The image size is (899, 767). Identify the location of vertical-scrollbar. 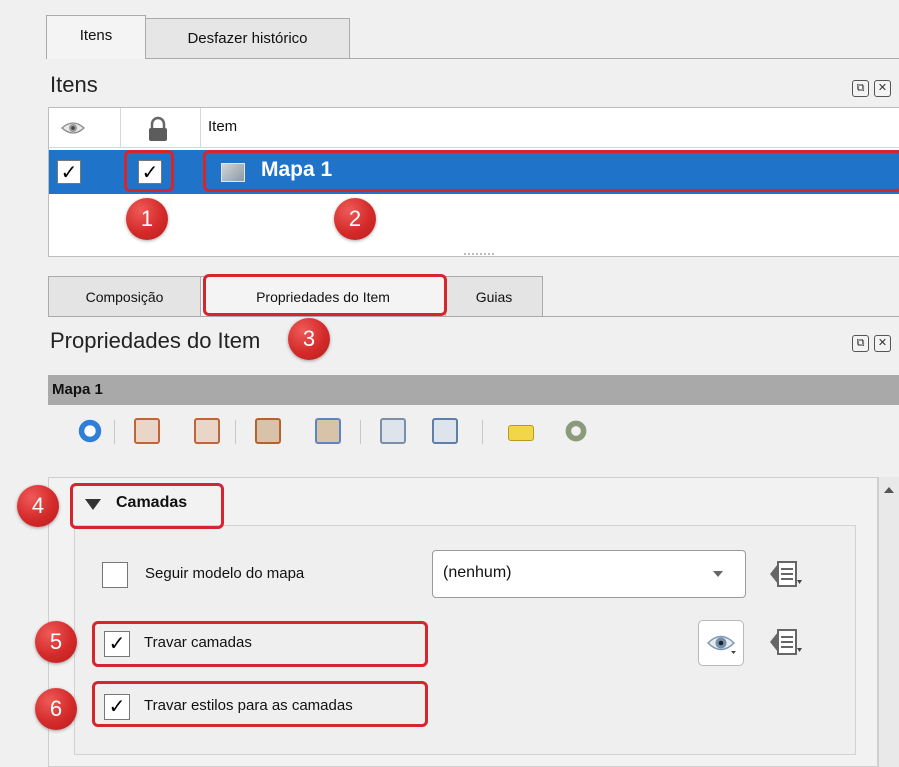
(888, 622).